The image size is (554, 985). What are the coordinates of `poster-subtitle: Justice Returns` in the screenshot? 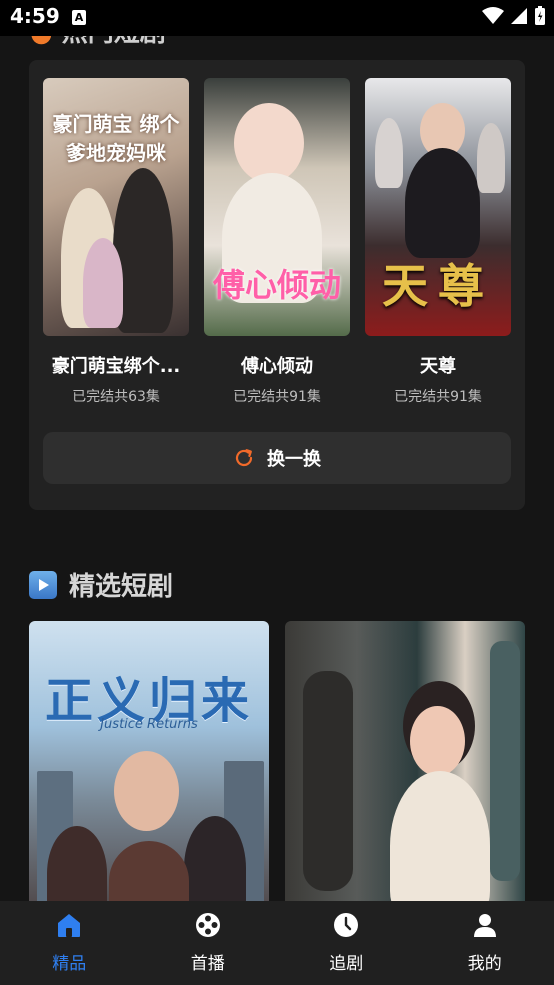 It's located at (149, 724).